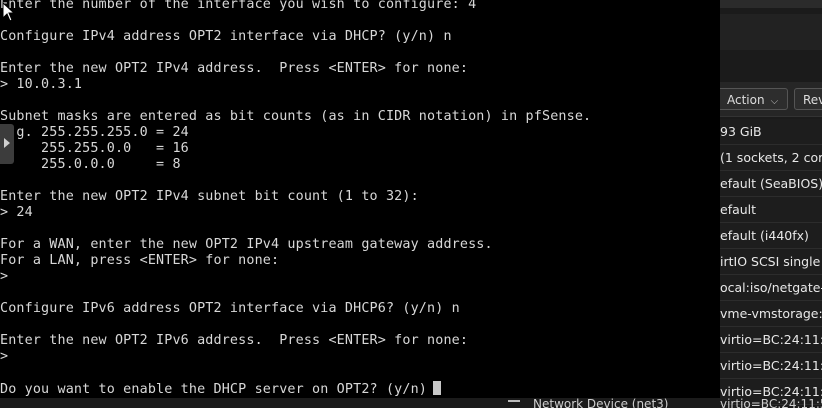 The width and height of the screenshot is (822, 408). Describe the element at coordinates (774, 101) in the screenshot. I see `chevron-down-icon: ⌵` at that location.